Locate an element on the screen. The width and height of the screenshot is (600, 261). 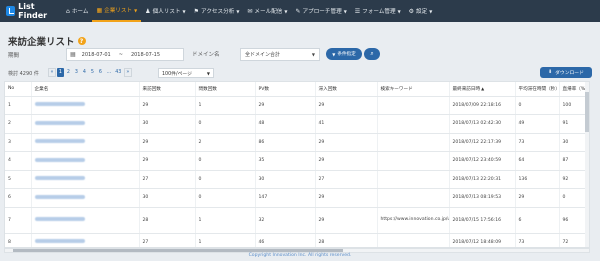
table-row: 4 29 0 35 29 2018/07/12 23:40:59 64 87 is located at coordinates (297, 161).